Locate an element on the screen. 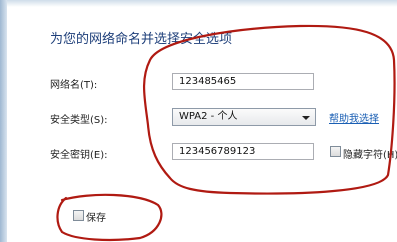 Image resolution: width=397 pixels, height=242 pixels. hide-characters-checkbox is located at coordinates (335, 151).